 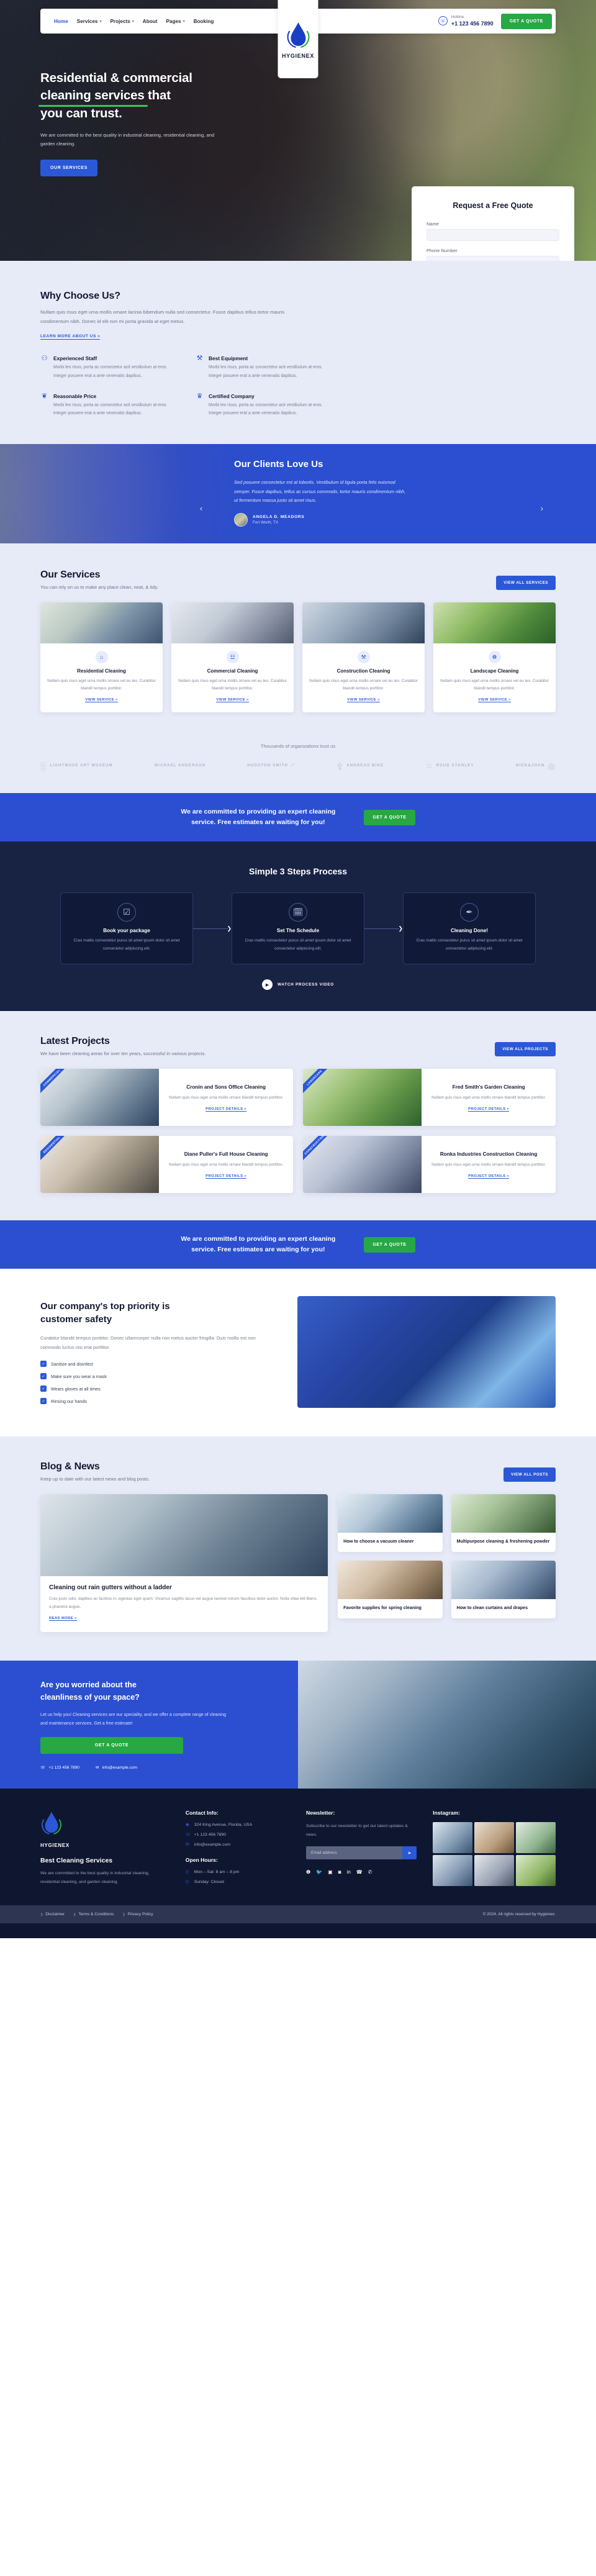 I want to click on nav-item-about: About, so click(x=150, y=21).